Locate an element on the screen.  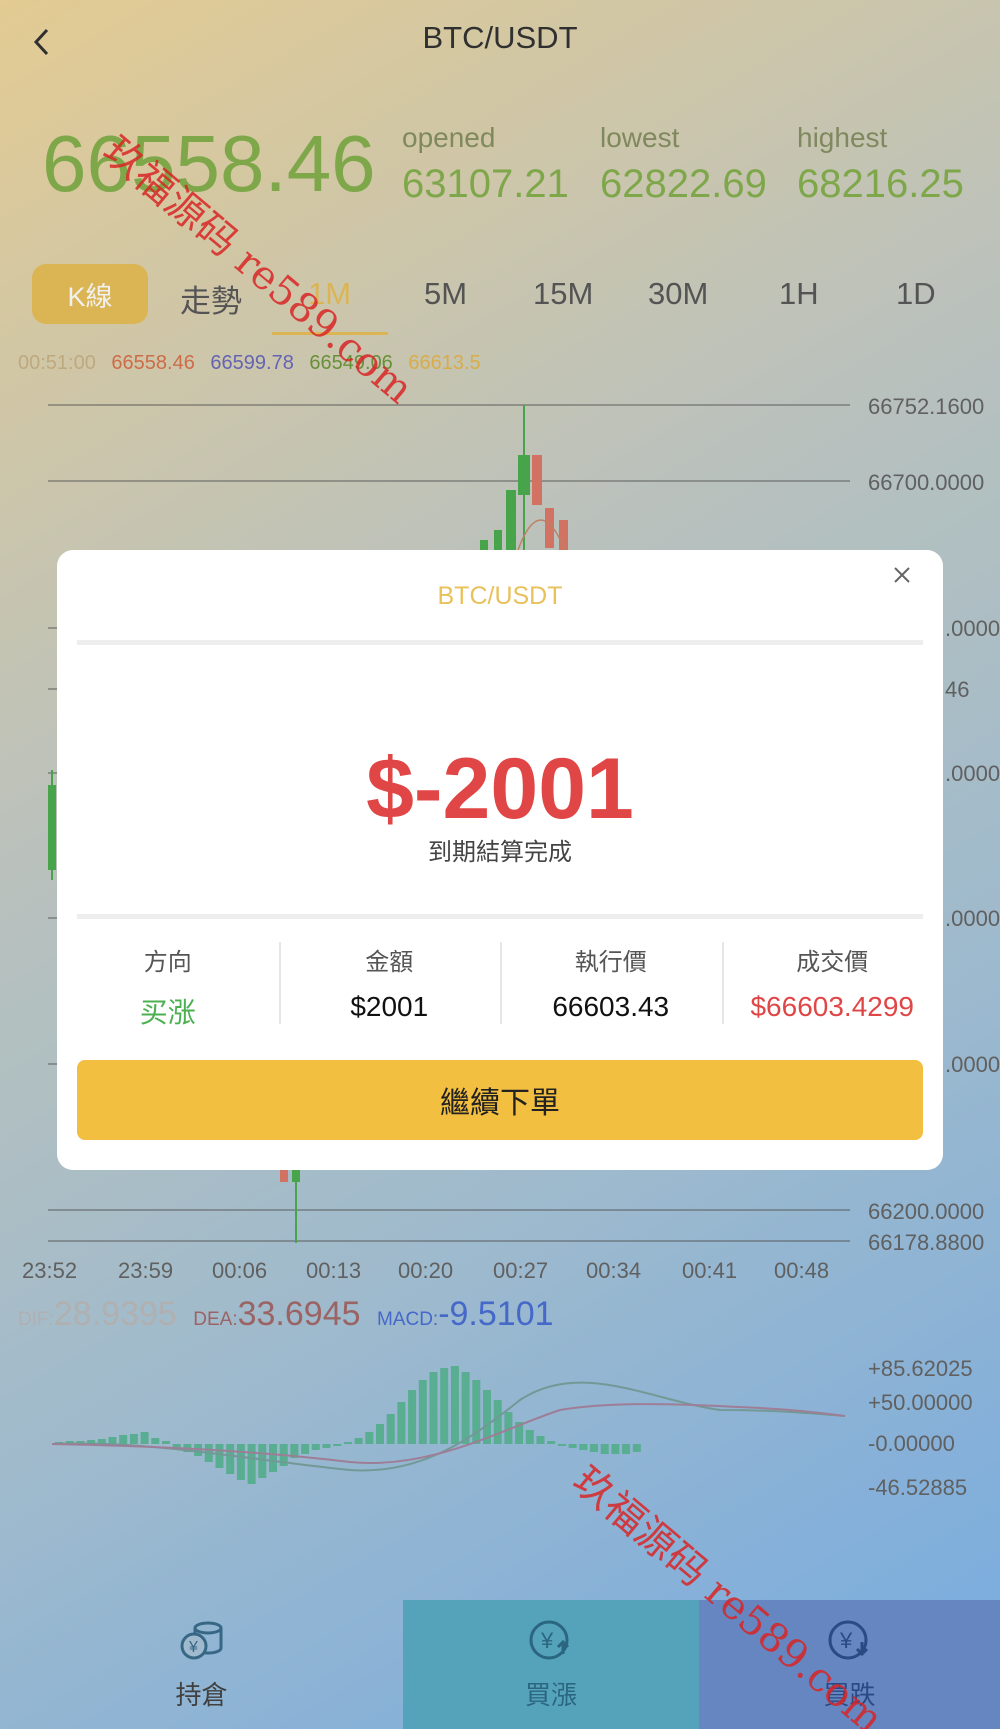
modal-title: BTC/USDT is located at coordinates (500, 596).